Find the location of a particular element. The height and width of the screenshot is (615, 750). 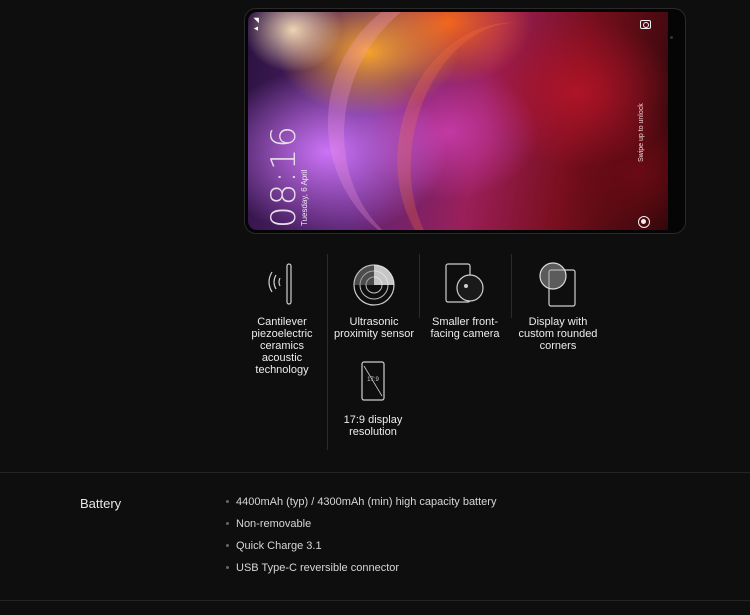

feature-label: Ultrasonic proximity sensor is located at coordinates (374, 328).